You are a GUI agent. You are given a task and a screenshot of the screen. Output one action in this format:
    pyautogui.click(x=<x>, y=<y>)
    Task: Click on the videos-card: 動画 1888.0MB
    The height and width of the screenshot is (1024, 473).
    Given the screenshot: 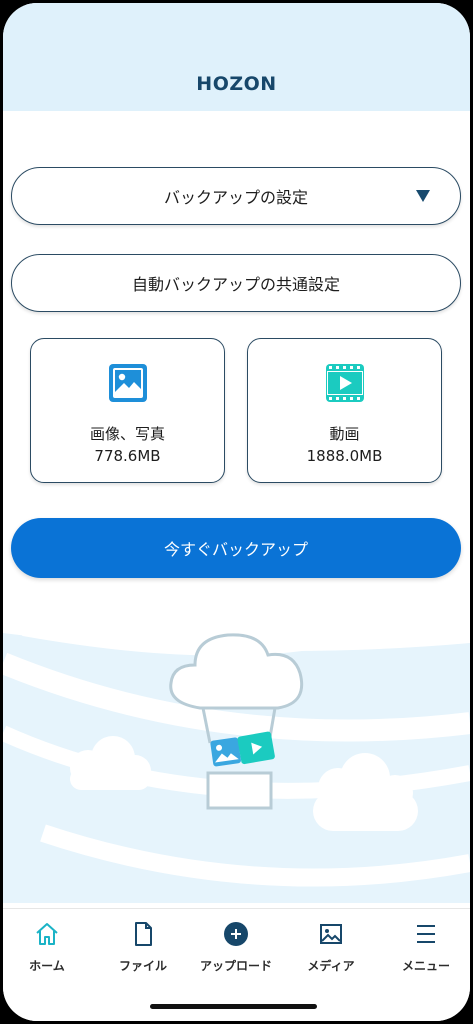 What is the action you would take?
    pyautogui.click(x=344, y=410)
    